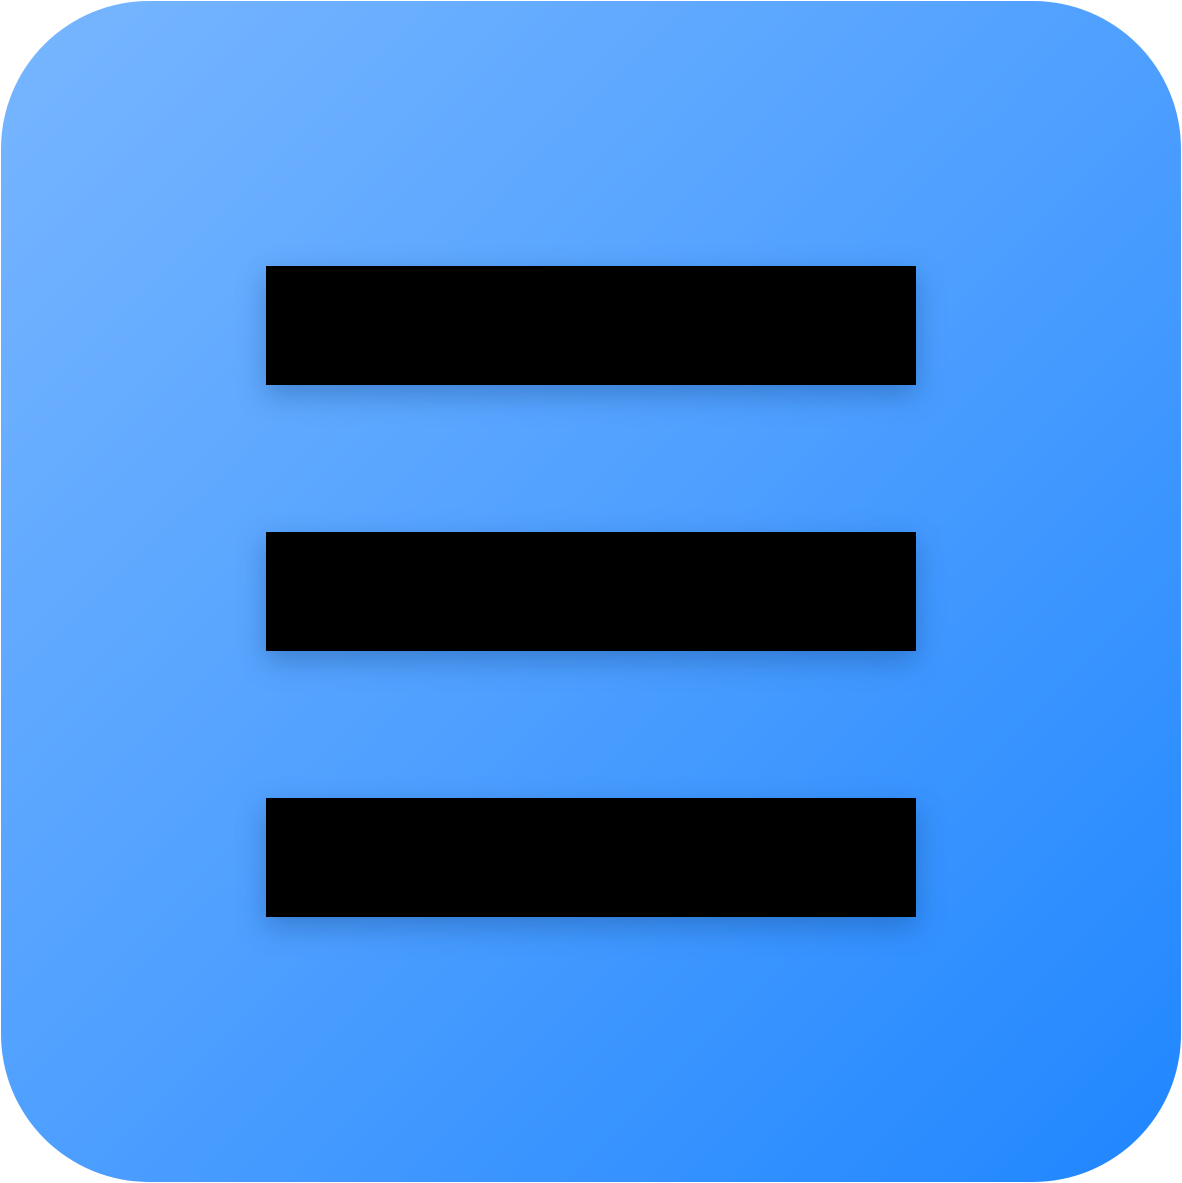 Image resolution: width=1182 pixels, height=1183 pixels. I want to click on menu-bar-middle, so click(591, 591).